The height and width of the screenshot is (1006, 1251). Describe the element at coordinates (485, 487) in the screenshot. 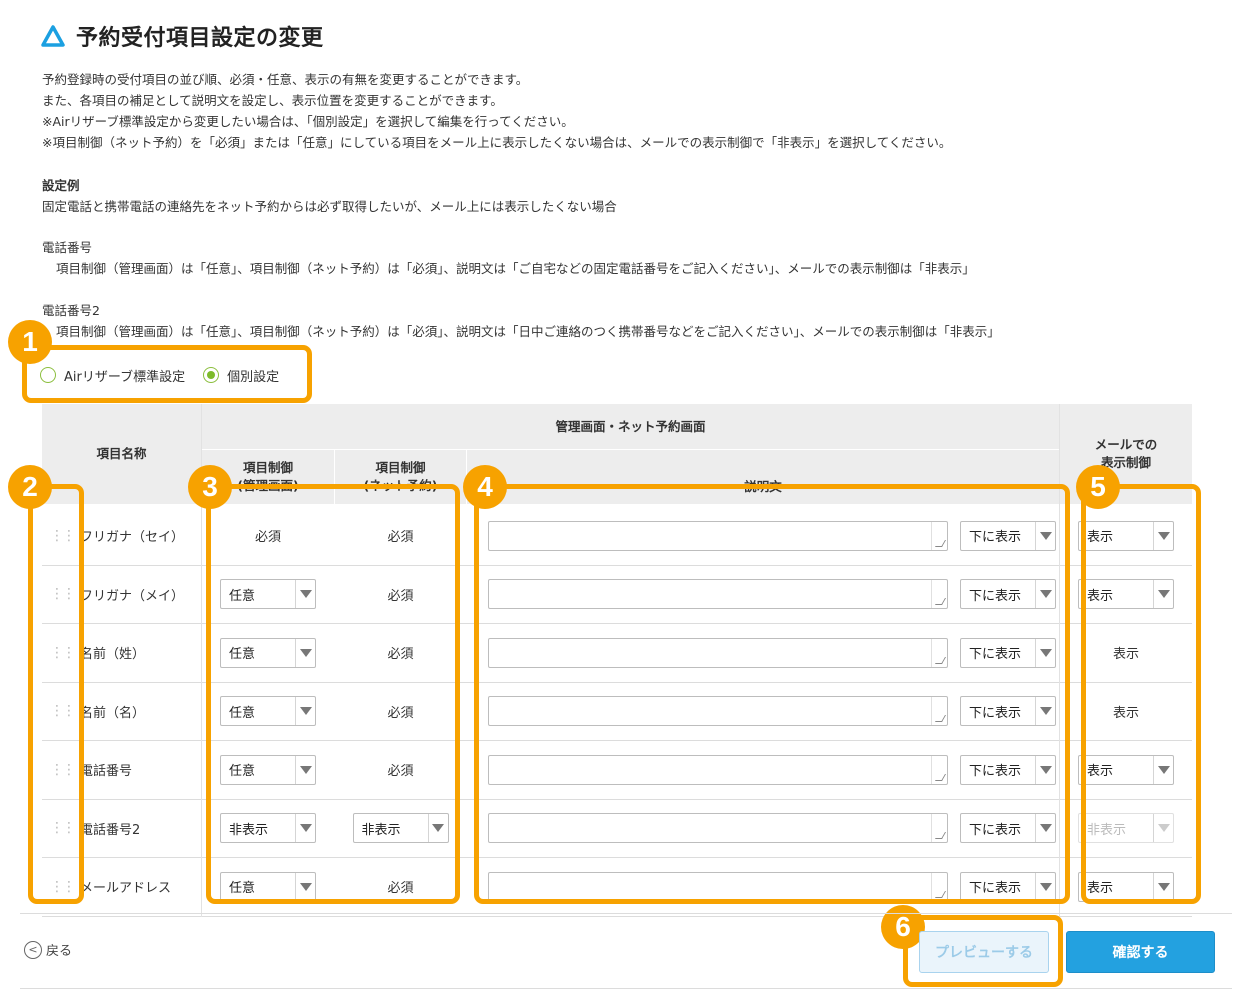

I see `callout-badge-4: 4` at that location.